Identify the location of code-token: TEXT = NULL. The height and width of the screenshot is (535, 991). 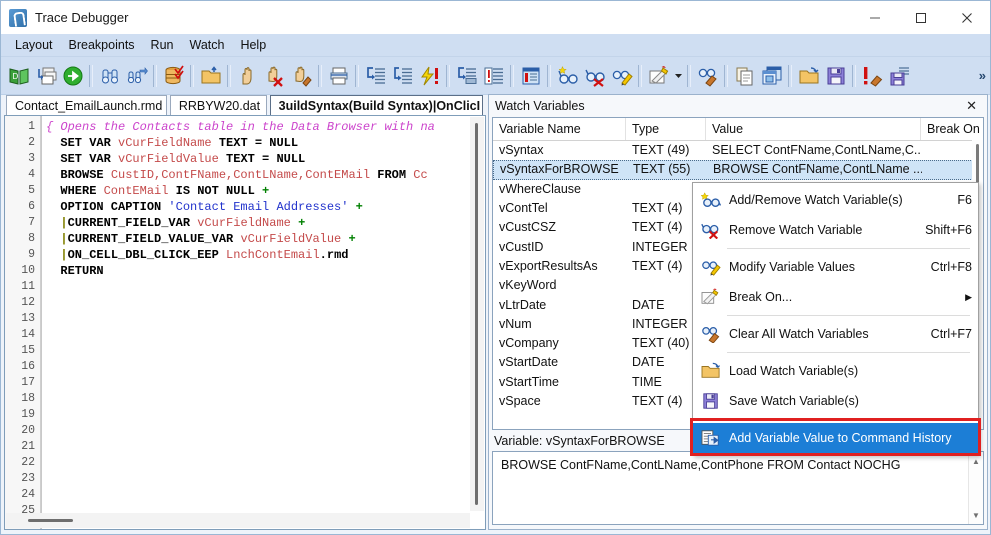
(262, 159).